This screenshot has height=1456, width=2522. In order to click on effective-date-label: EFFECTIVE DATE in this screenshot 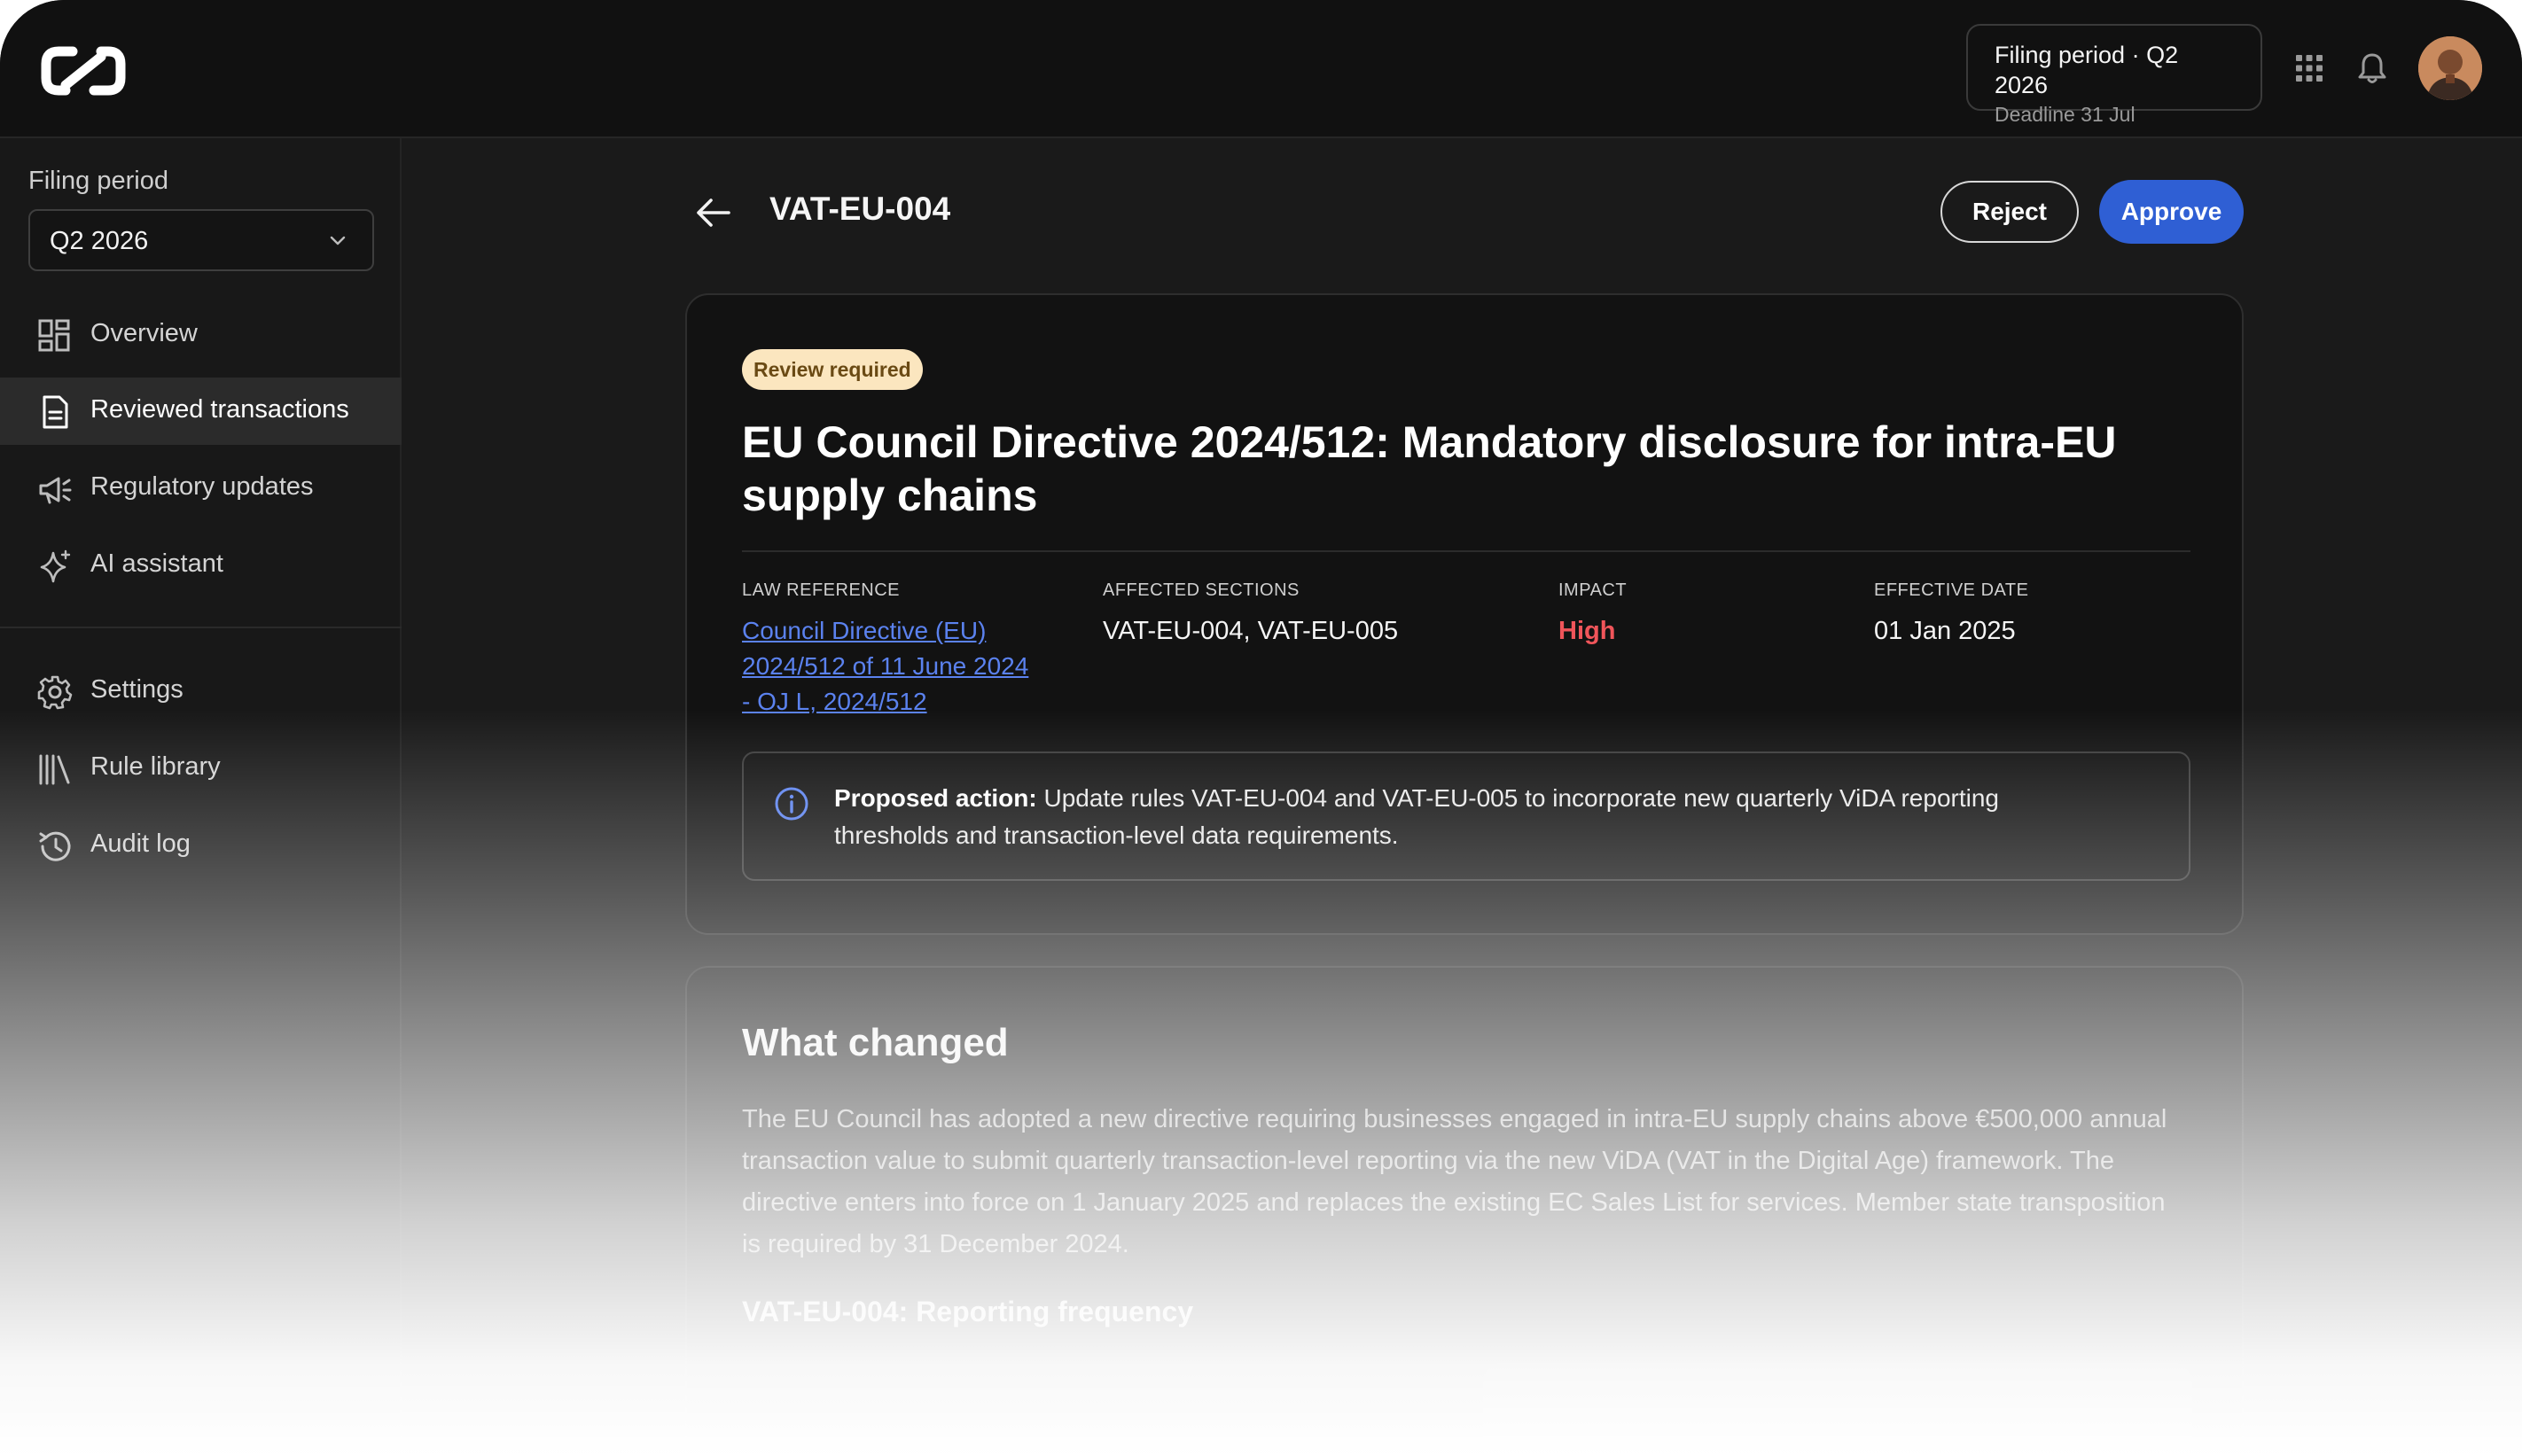, I will do `click(1951, 590)`.